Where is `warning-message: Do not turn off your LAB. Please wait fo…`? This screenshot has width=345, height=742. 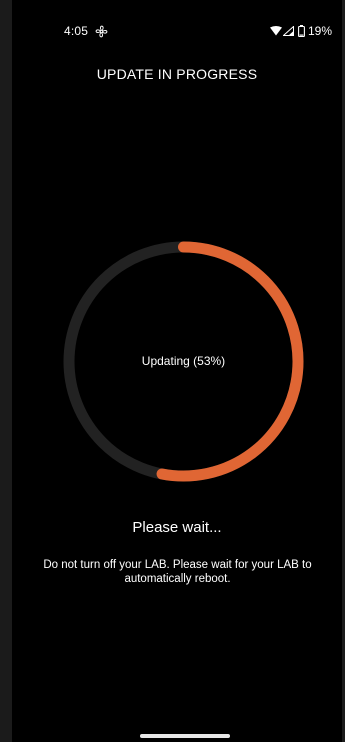
warning-message: Do not turn off your LAB. Please wait fo… is located at coordinates (177, 572).